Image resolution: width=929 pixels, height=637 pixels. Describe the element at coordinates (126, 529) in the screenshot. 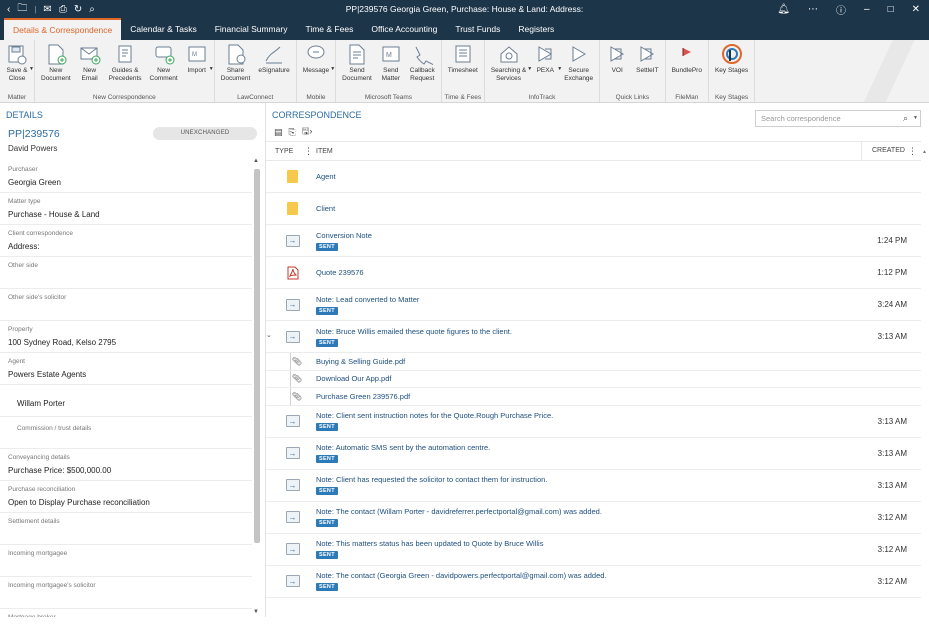

I see `field-settlement-details: Settlement details` at that location.